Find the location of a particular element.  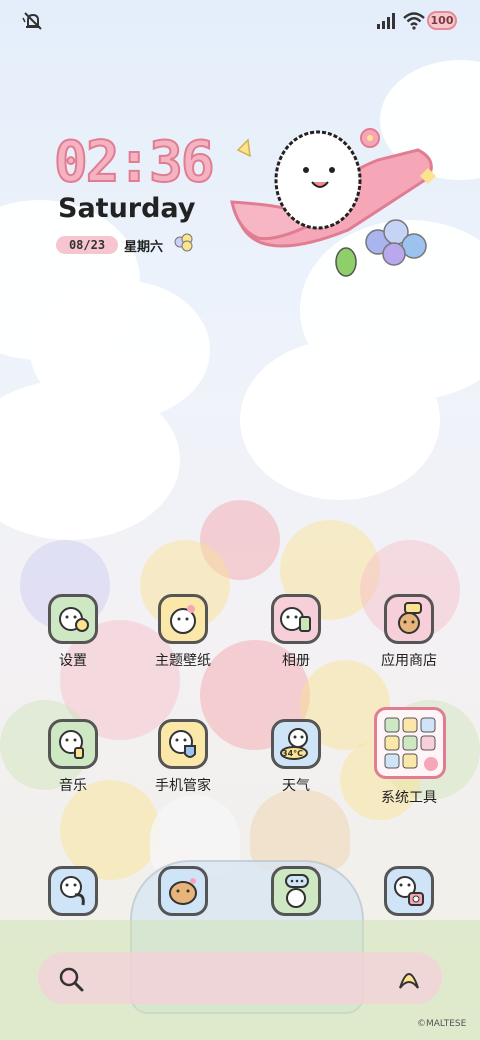

settings-icon is located at coordinates (73, 619).